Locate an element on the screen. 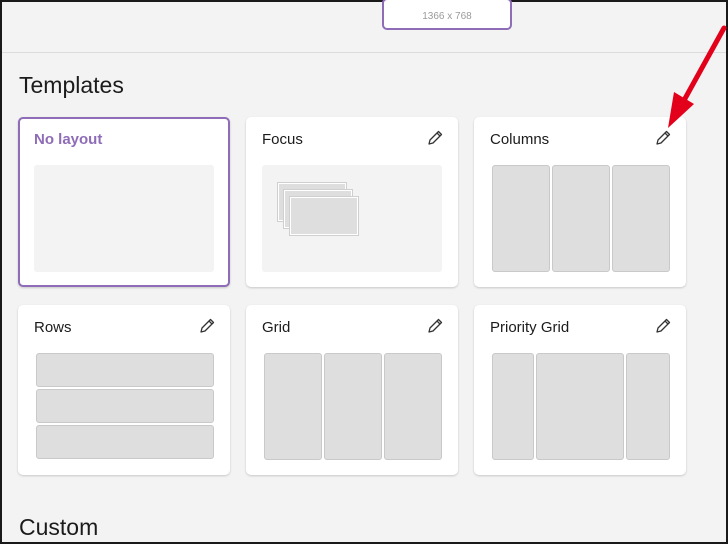  priority-zone-right is located at coordinates (648, 406).